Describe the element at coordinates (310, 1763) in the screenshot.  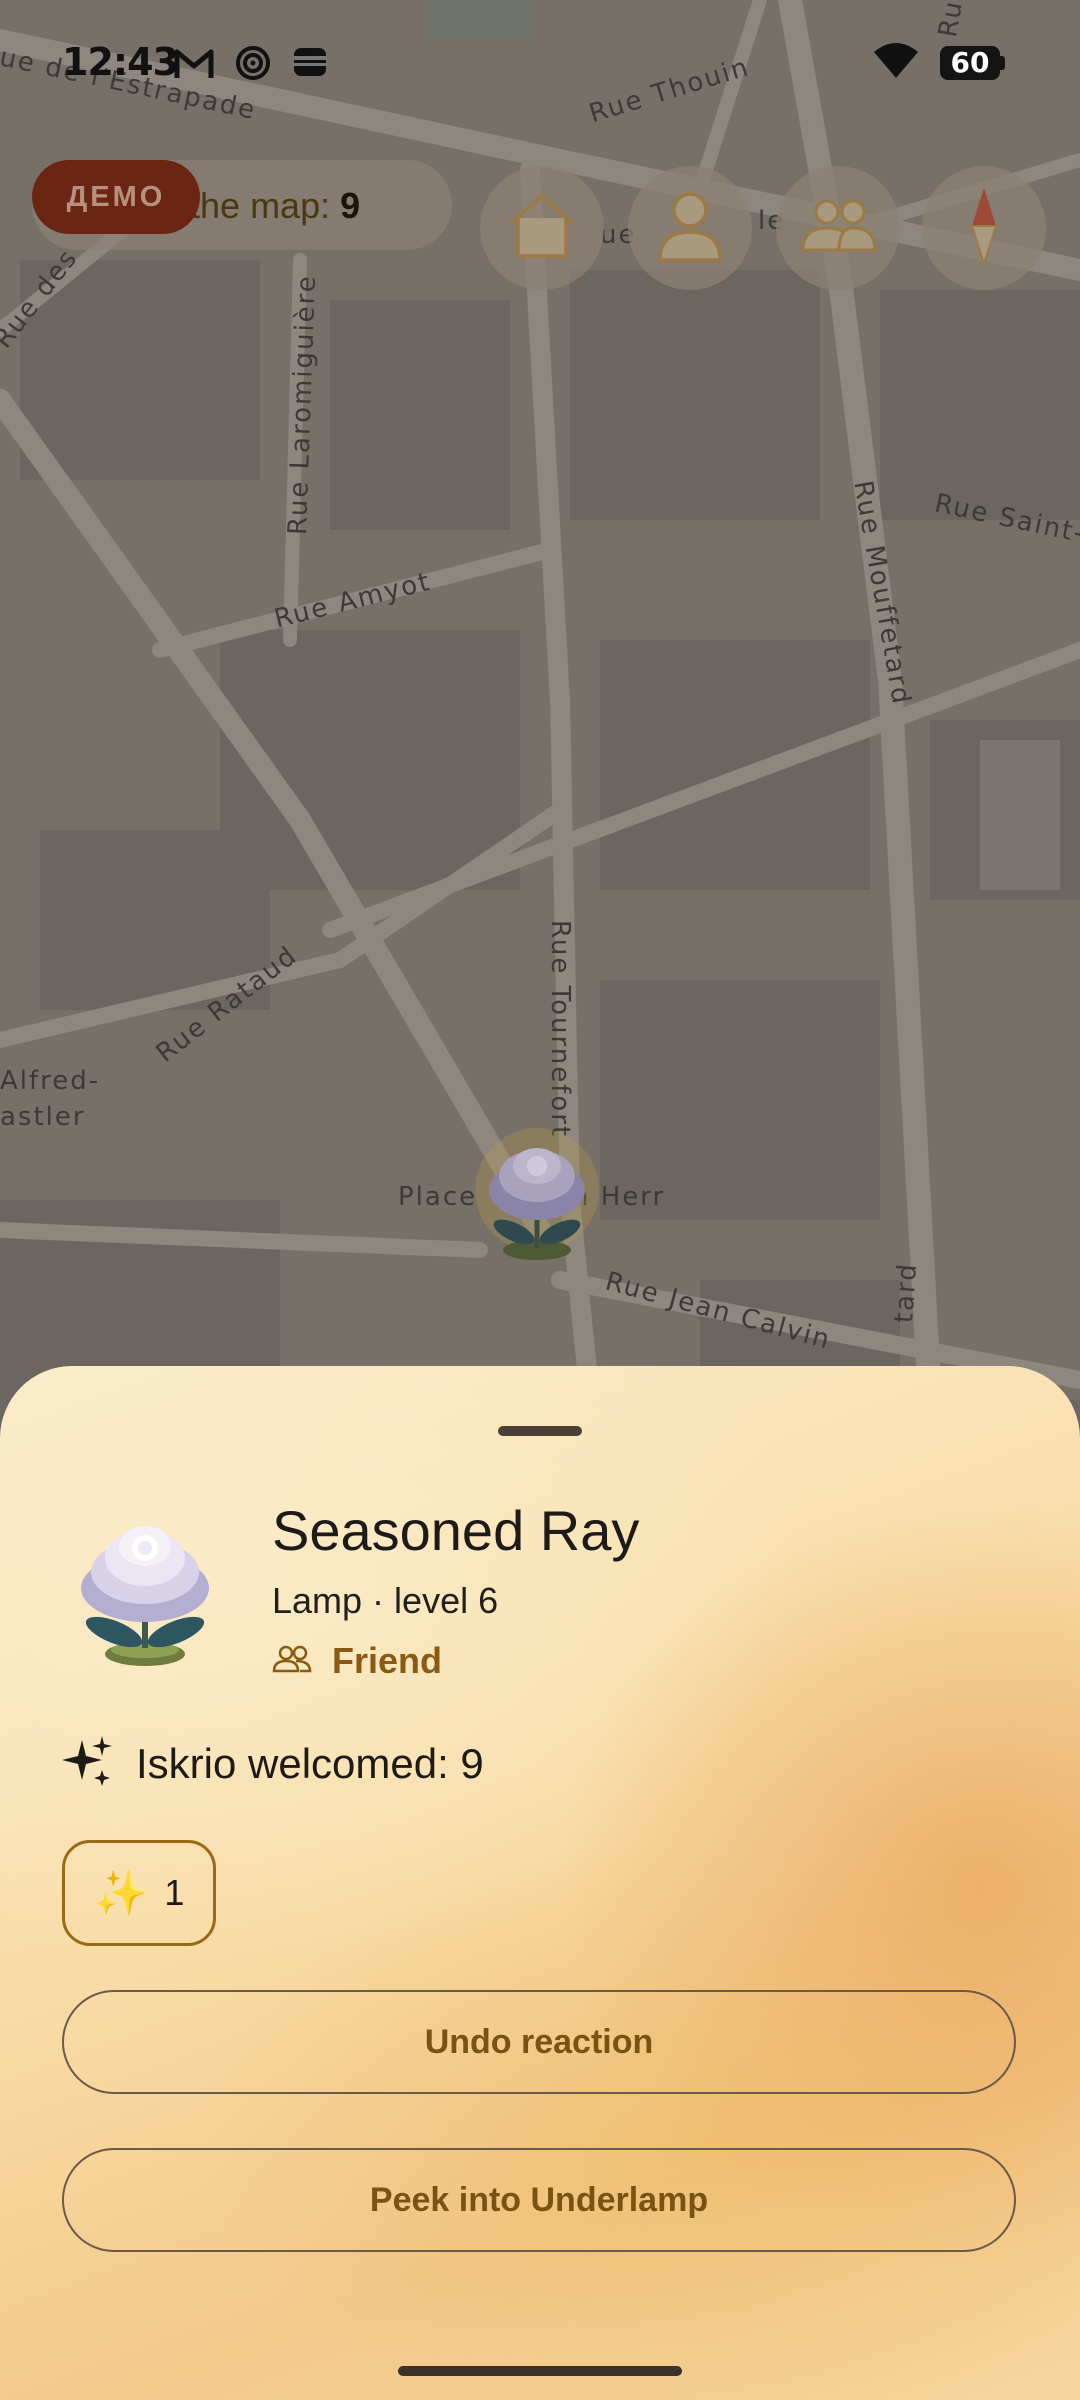
I see `welcomed-text: Iskrio welcomed: 9` at that location.